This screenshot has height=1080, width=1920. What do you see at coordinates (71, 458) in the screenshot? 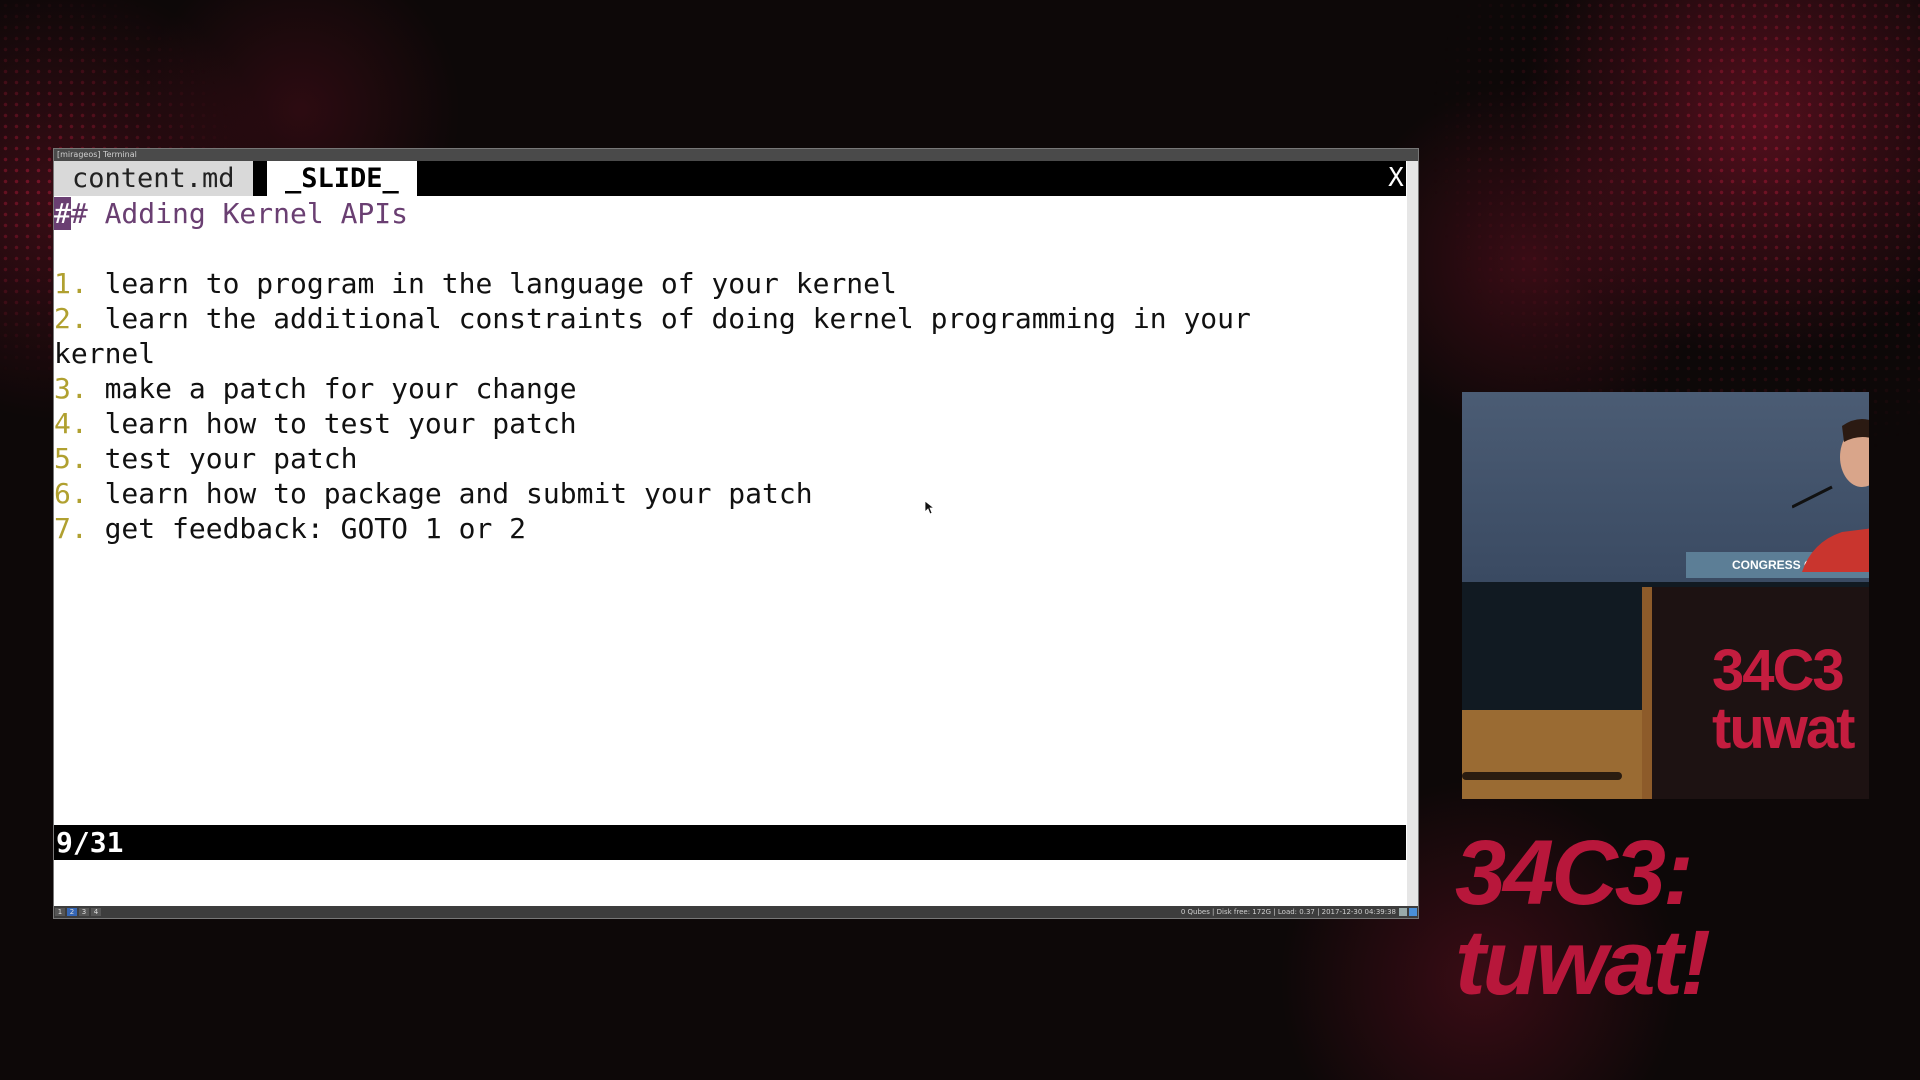
I see `list-number: 5.` at bounding box center [71, 458].